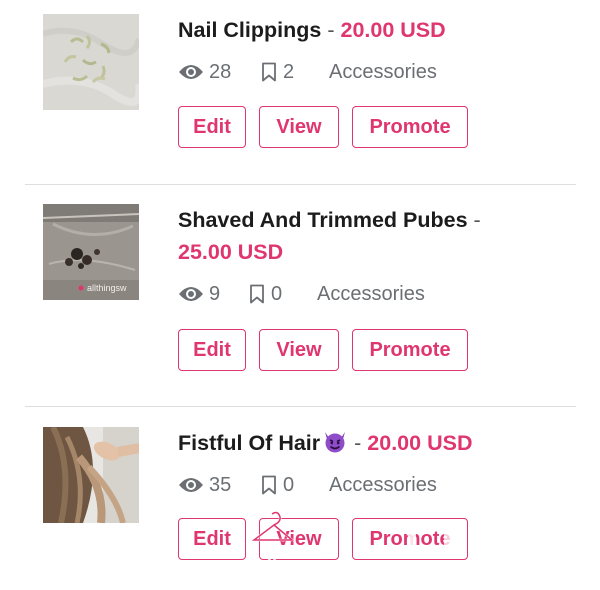 The width and height of the screenshot is (600, 590). I want to click on nail-clippings-photo, so click(91, 62).